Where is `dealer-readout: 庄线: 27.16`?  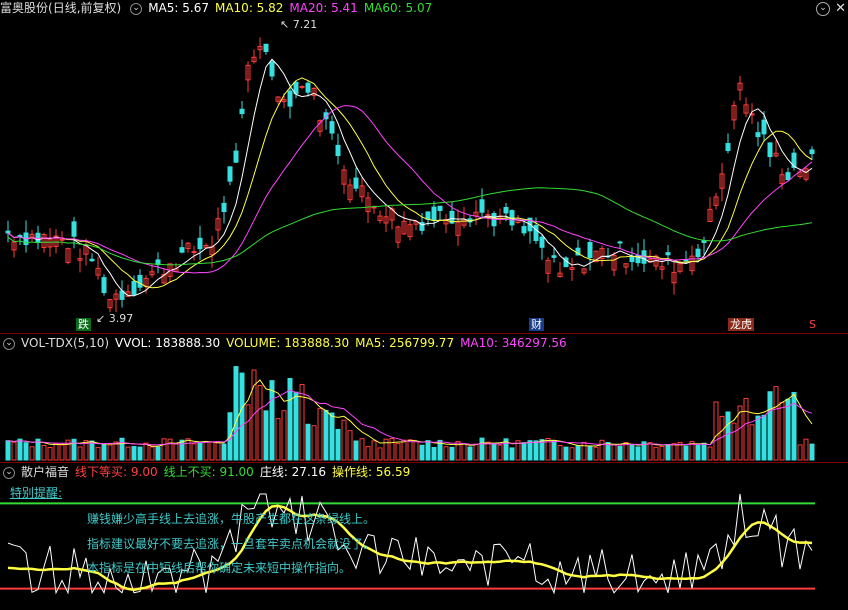 dealer-readout: 庄线: 27.16 is located at coordinates (293, 472).